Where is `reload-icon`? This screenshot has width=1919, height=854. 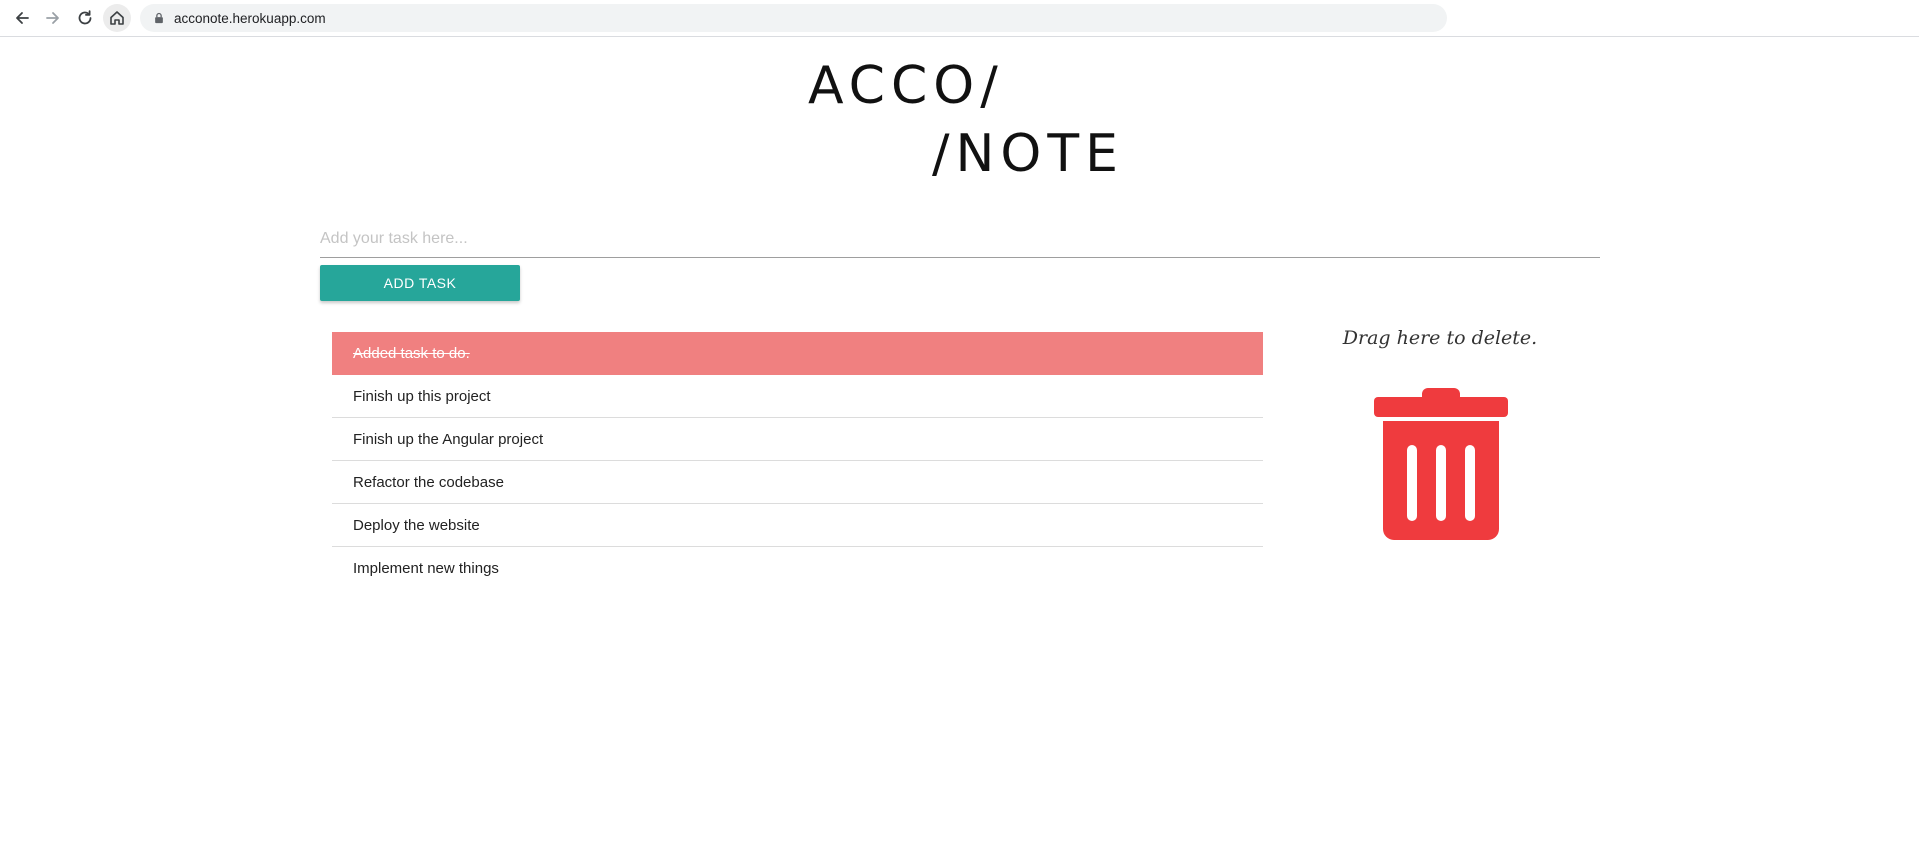
reload-icon is located at coordinates (85, 17).